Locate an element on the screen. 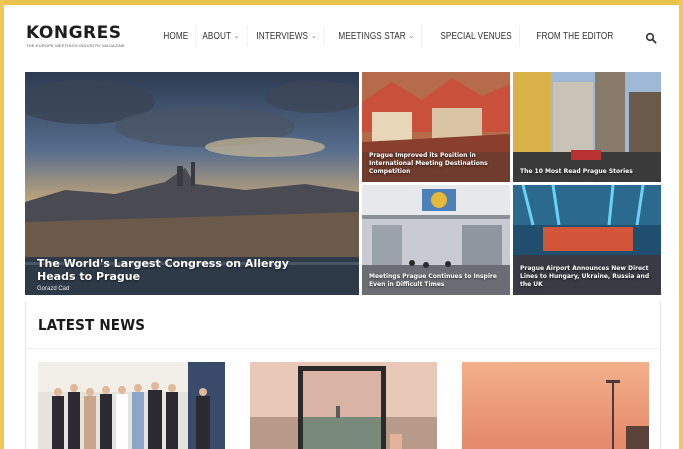 The width and height of the screenshot is (683, 449). hero-tile-street: The 10 Most Read Prague Stories is located at coordinates (587, 127).